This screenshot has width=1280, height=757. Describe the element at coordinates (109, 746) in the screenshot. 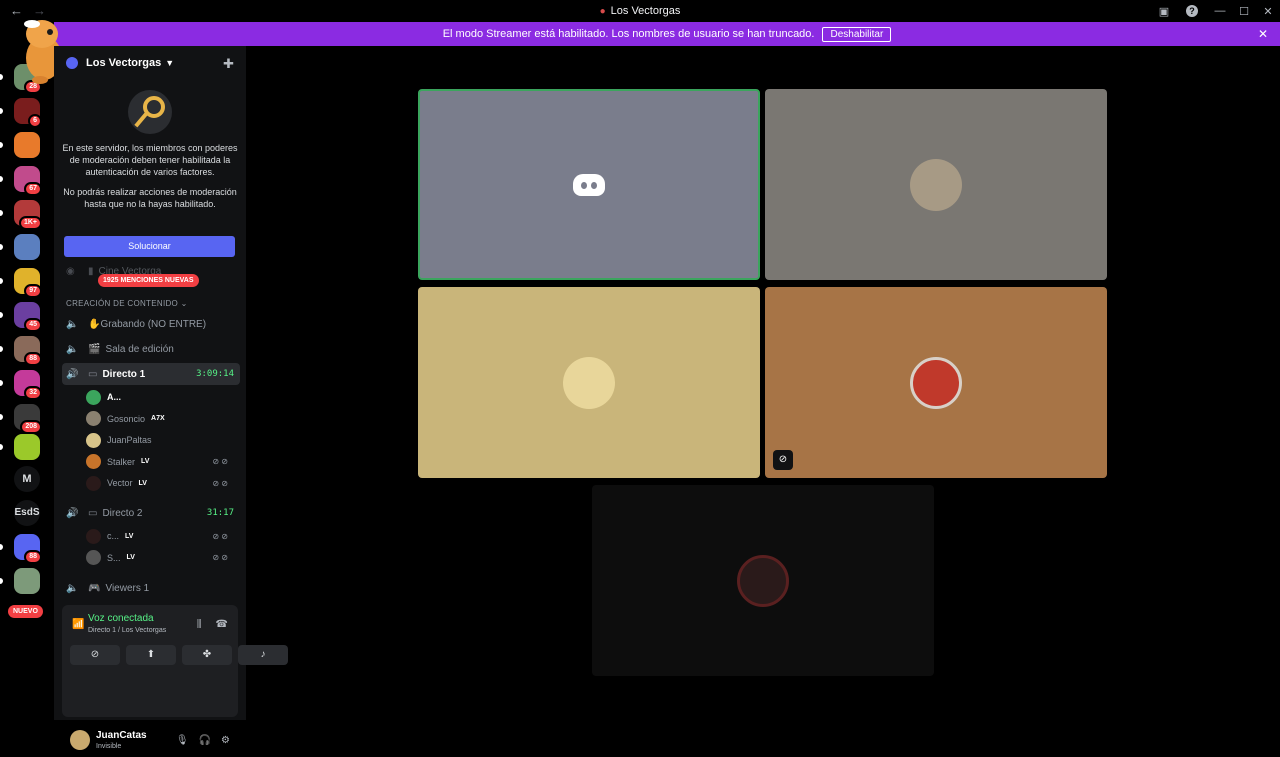

I see `user-status: Invisible` at that location.